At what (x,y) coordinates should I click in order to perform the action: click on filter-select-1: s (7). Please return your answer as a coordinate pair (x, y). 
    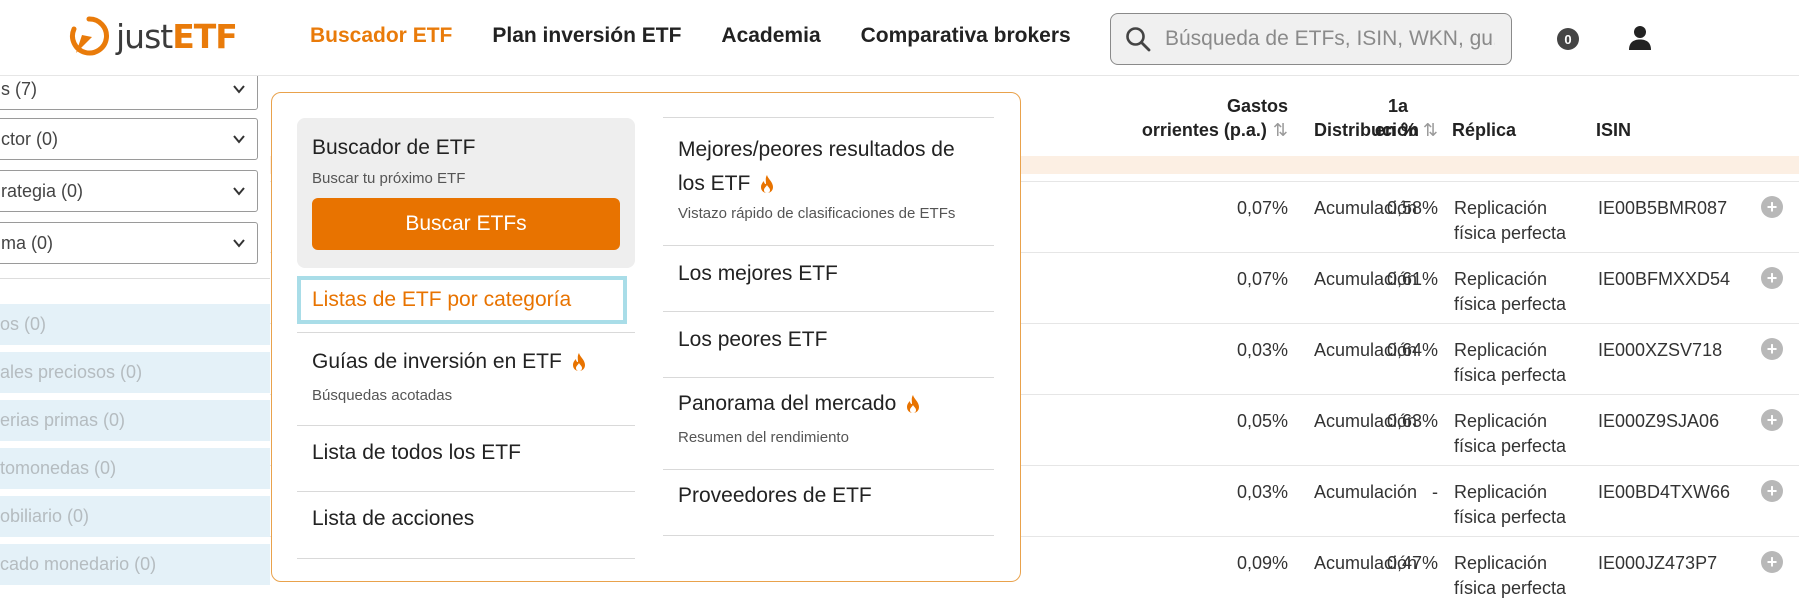
    Looking at the image, I should click on (129, 93).